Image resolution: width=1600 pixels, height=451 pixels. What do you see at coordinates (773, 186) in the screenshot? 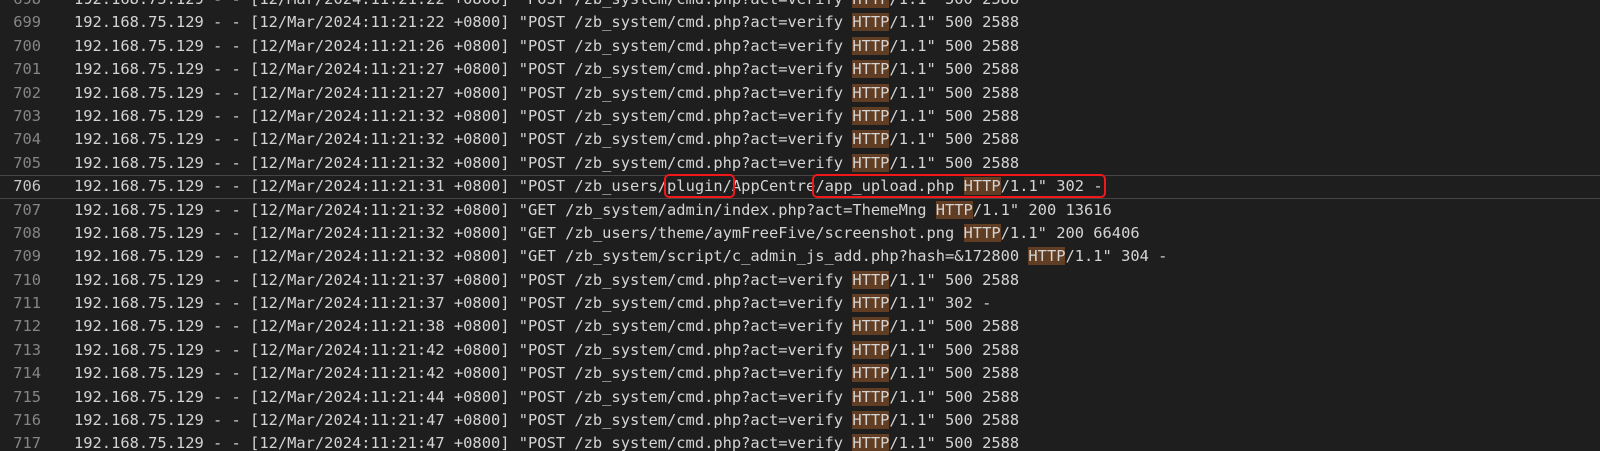
I see `log-text: AppCentre` at bounding box center [773, 186].